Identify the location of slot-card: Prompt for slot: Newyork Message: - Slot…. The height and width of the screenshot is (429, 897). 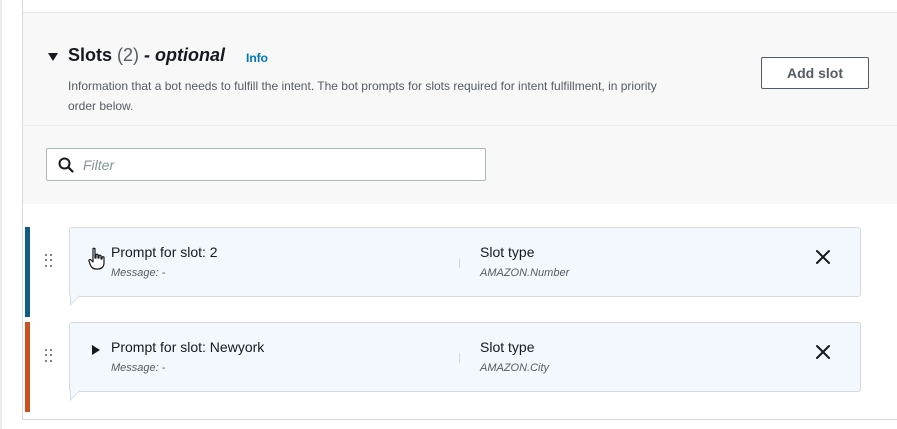
(465, 357).